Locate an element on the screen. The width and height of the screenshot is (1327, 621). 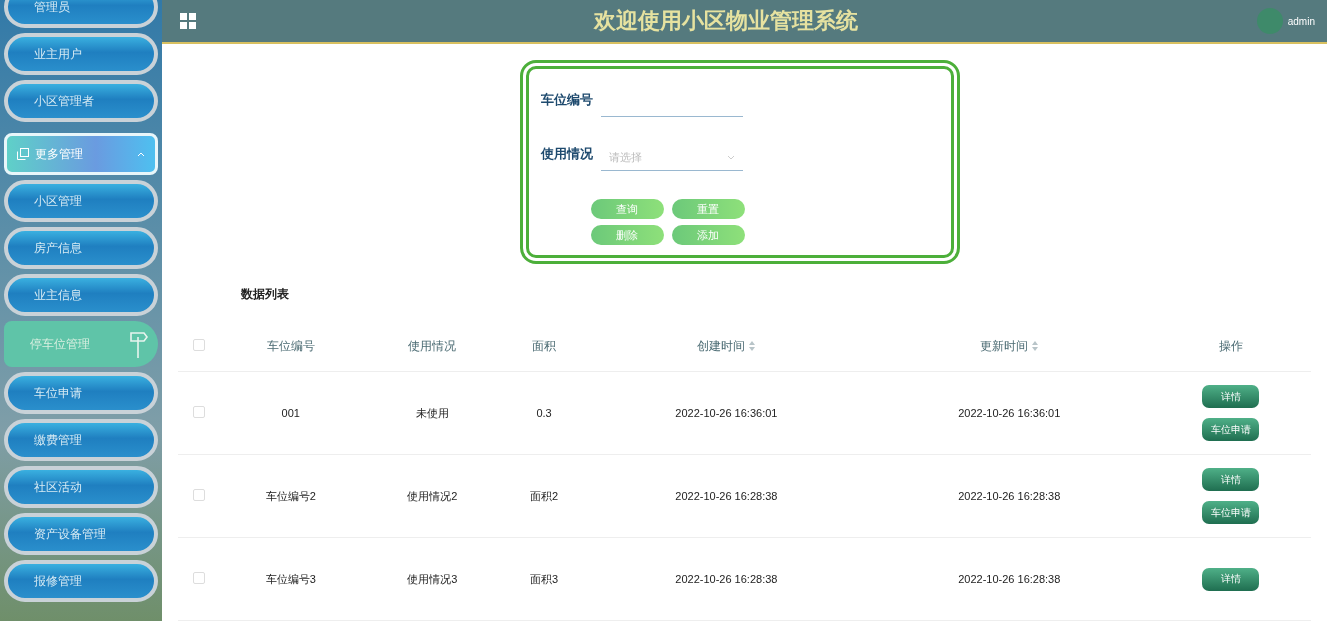
signpost-icon is located at coordinates (138, 344).